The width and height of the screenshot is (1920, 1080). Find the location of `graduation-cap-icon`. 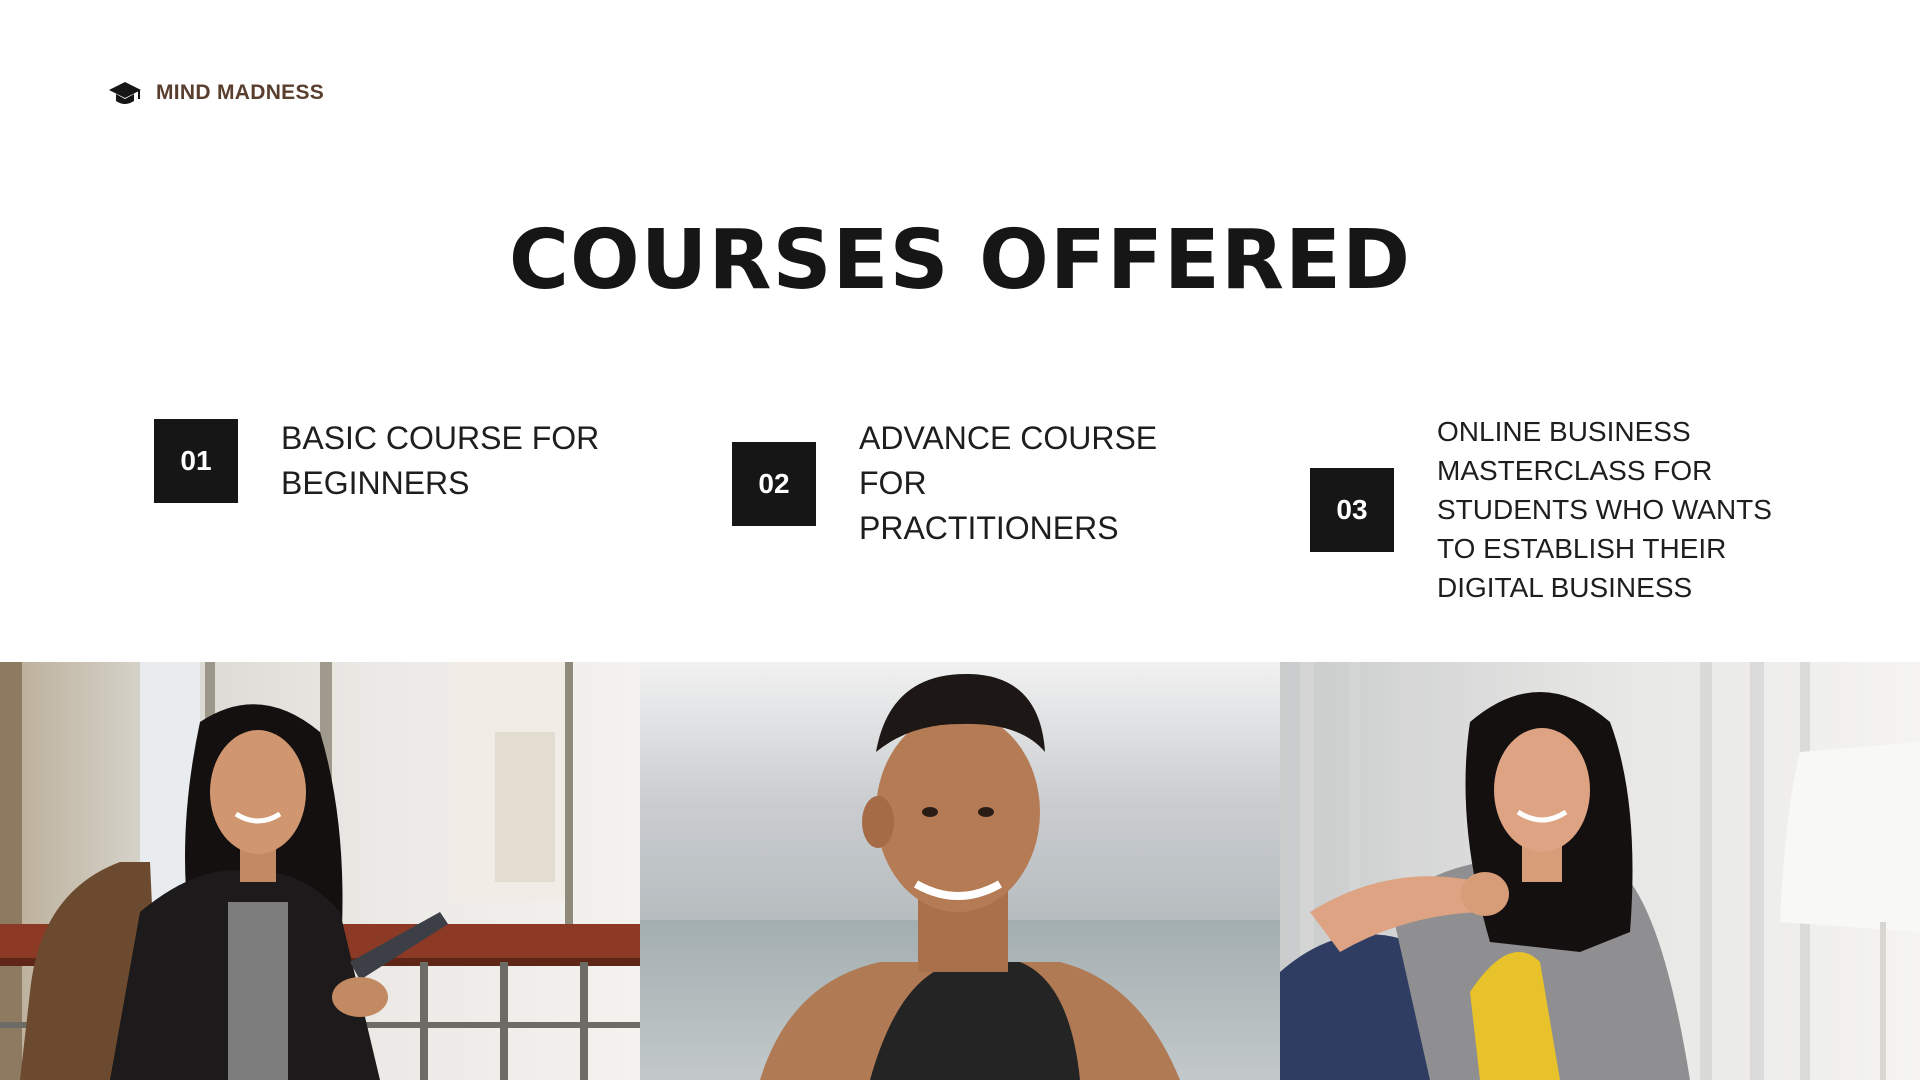

graduation-cap-icon is located at coordinates (125, 93).